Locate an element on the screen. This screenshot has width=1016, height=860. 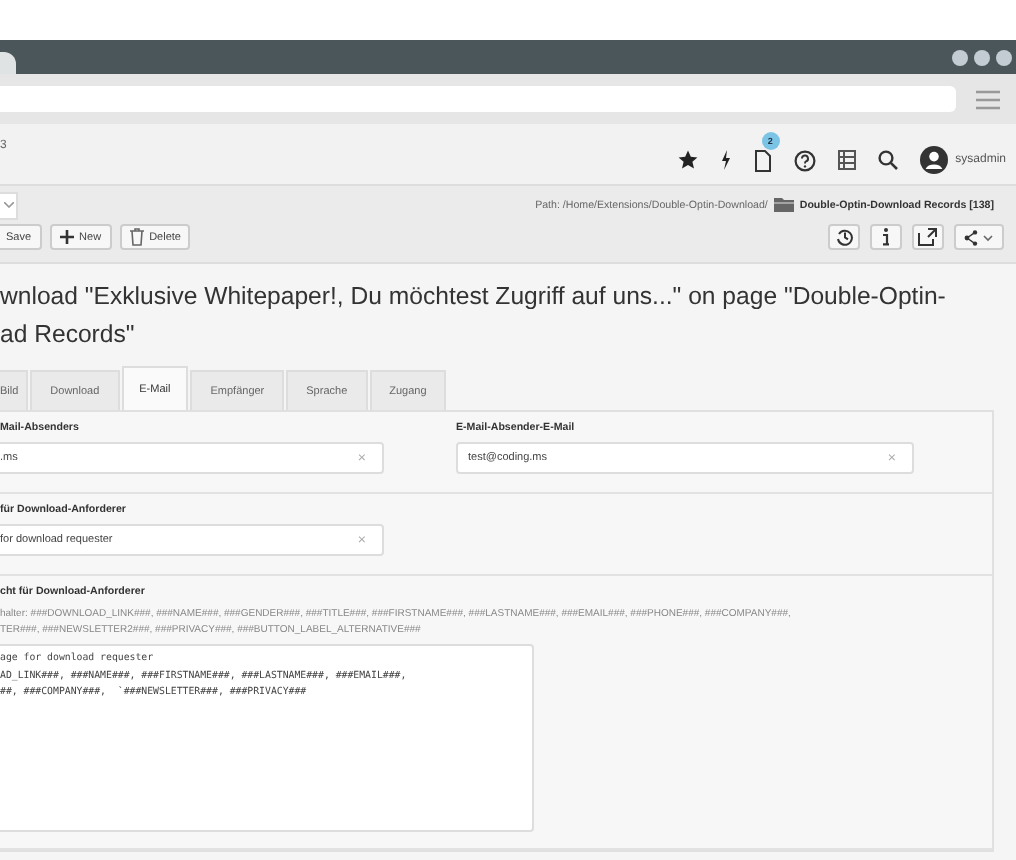
search-icon is located at coordinates (887, 160).